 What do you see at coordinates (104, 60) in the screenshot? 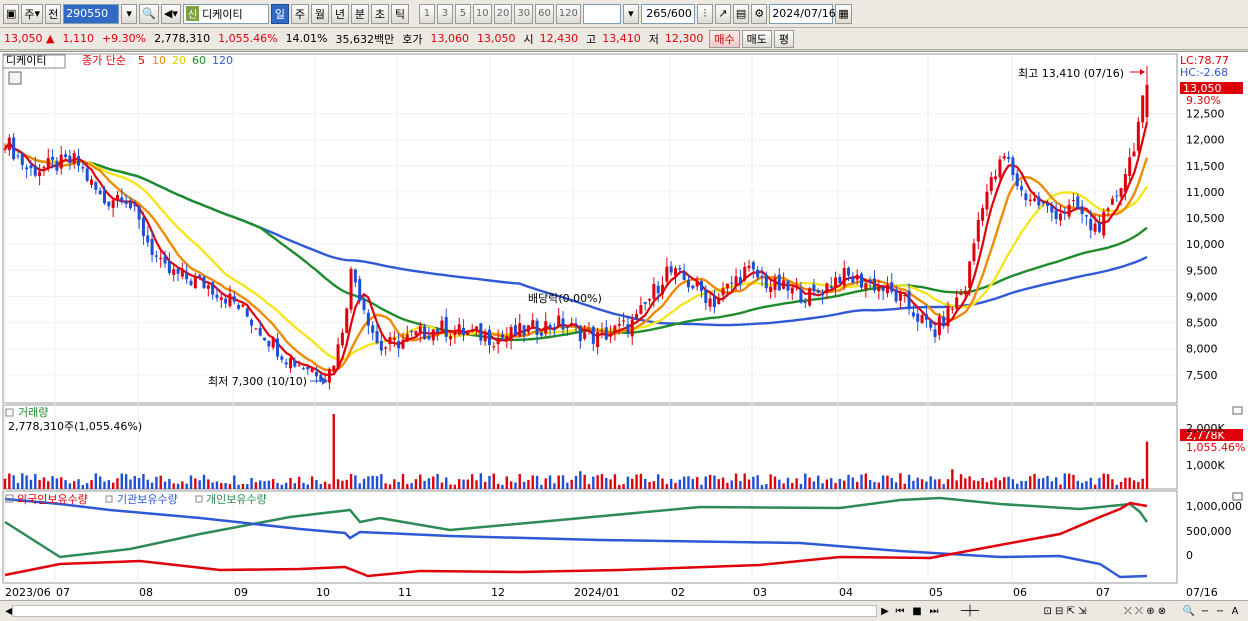
I see `ma-label: 종가 단순` at bounding box center [104, 60].